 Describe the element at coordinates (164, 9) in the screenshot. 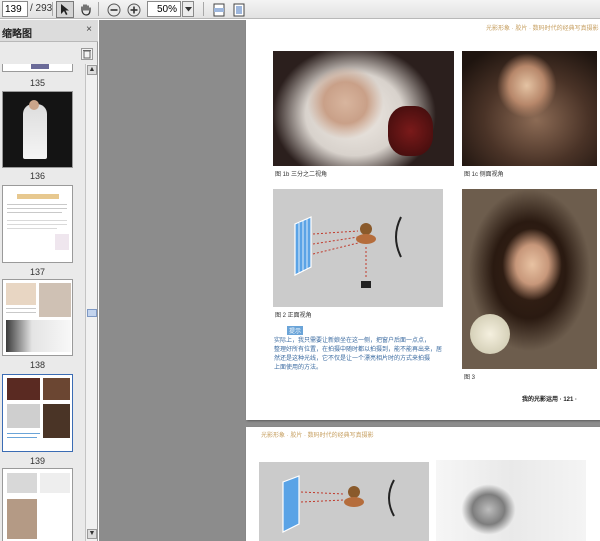

I see `zoom-level-input` at that location.